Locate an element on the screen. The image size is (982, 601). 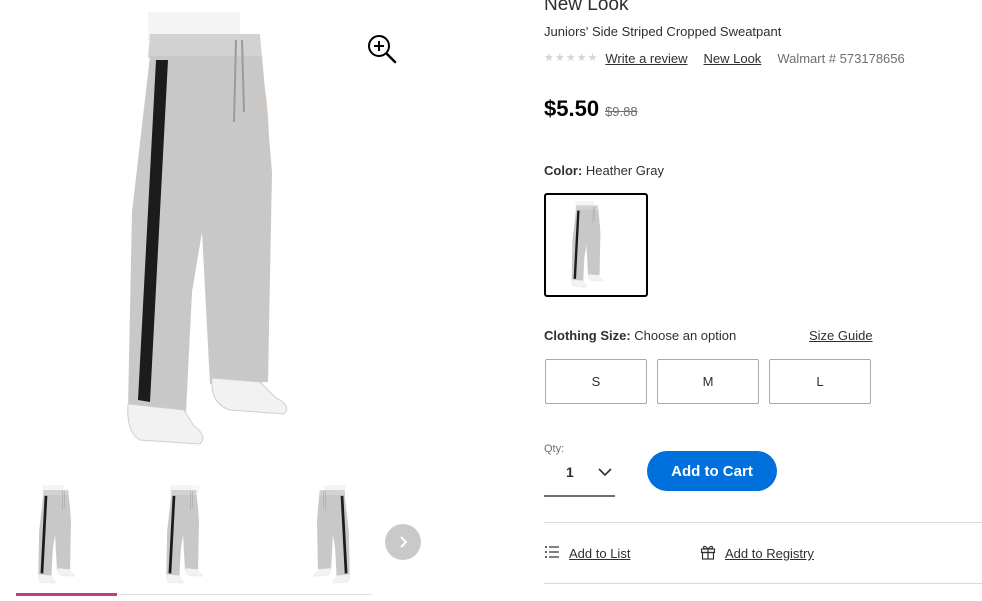
product-title: Juniors' Side Striped Cropped Sweatpant is located at coordinates (663, 31).